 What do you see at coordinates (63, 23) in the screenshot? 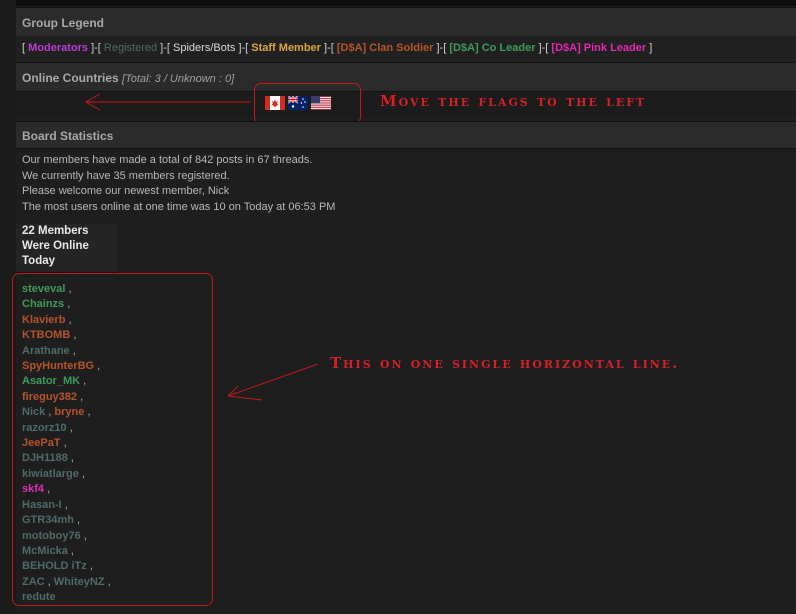
I see `group-legend-title: Group Legend` at bounding box center [63, 23].